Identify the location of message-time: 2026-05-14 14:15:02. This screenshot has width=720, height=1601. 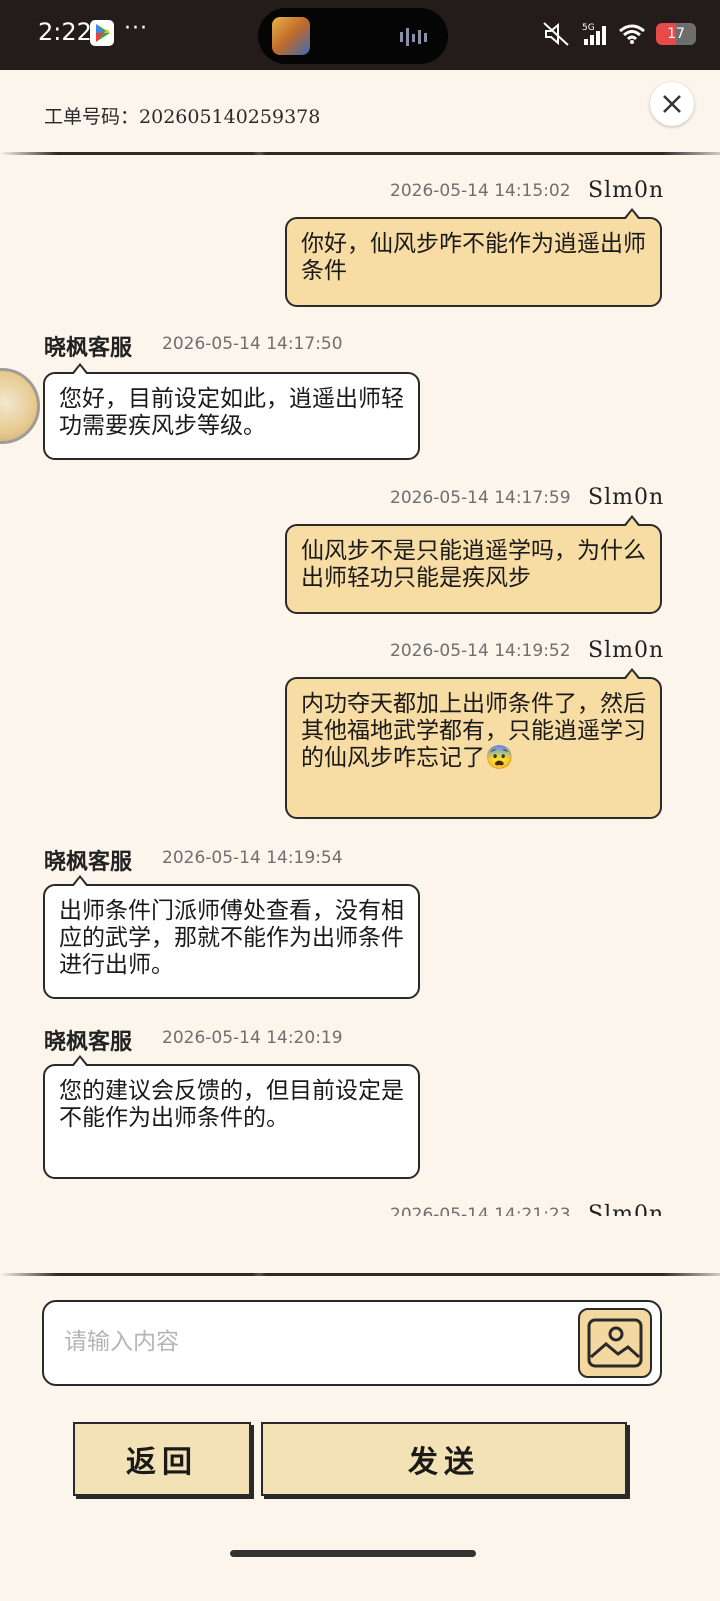
(480, 191).